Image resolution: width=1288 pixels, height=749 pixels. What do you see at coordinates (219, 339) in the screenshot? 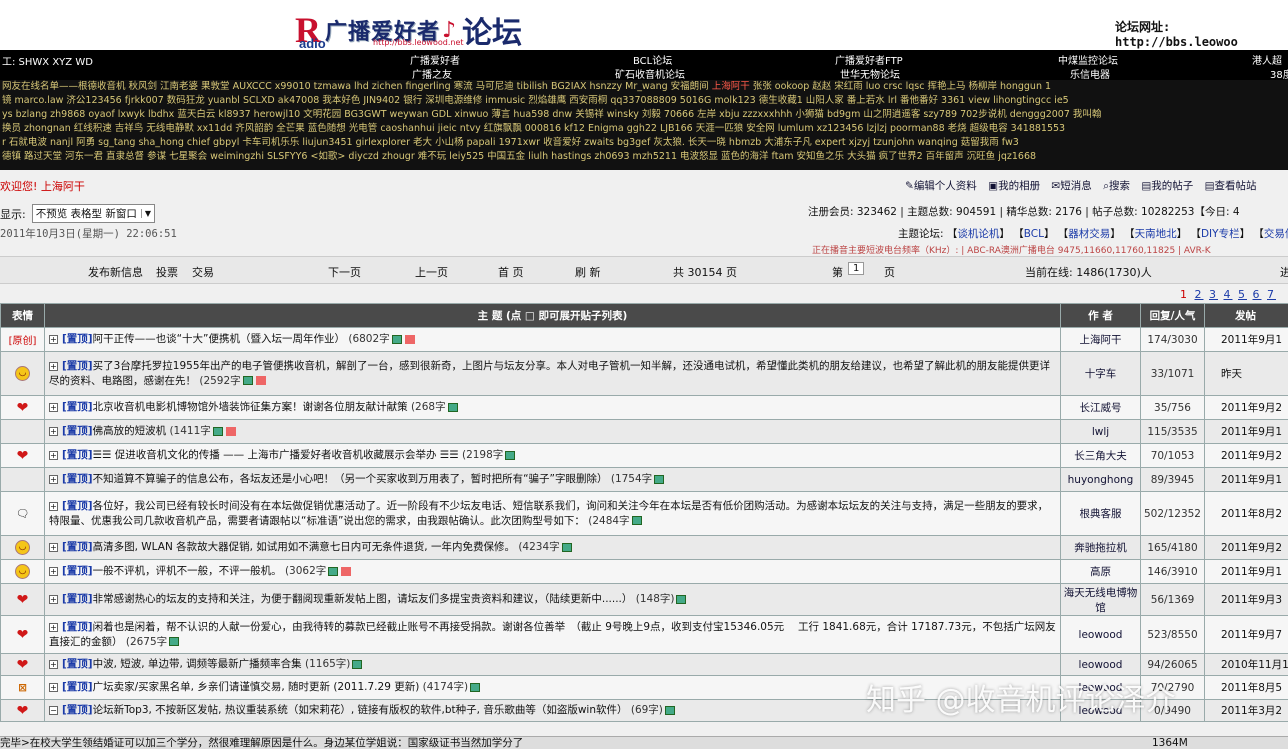
I see `topic-title-link: 阿干正传——也谈“十大”便携机（暨入坛一周年作业）` at bounding box center [219, 339].